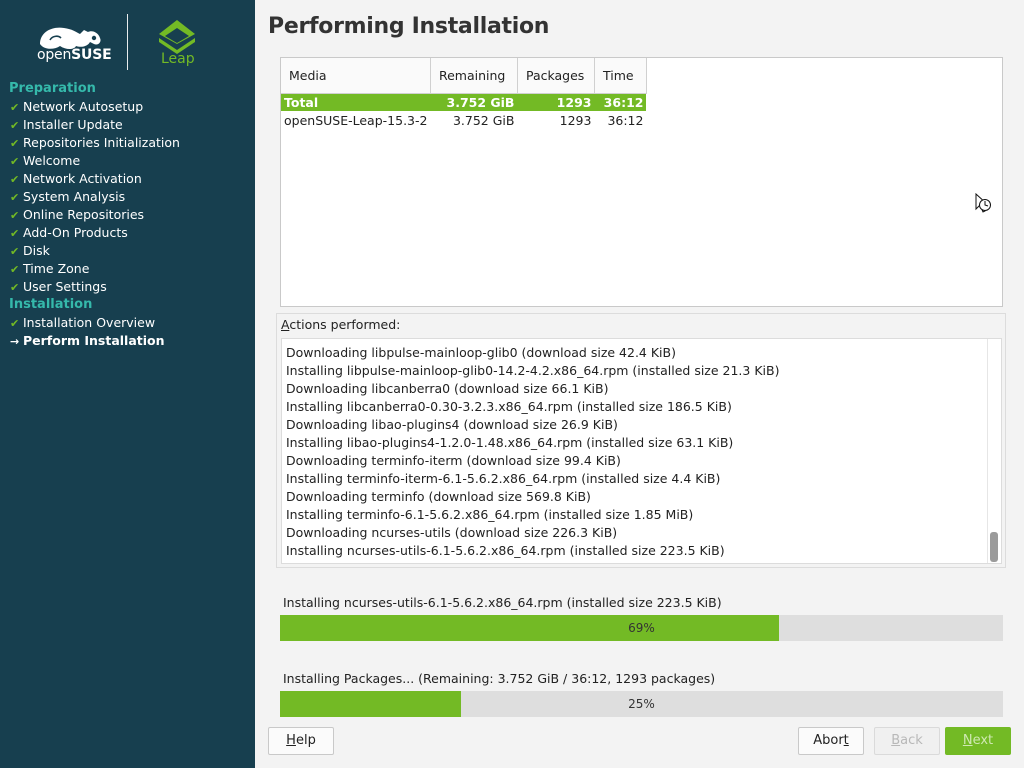  I want to click on step-label: Network Activation, so click(82, 178).